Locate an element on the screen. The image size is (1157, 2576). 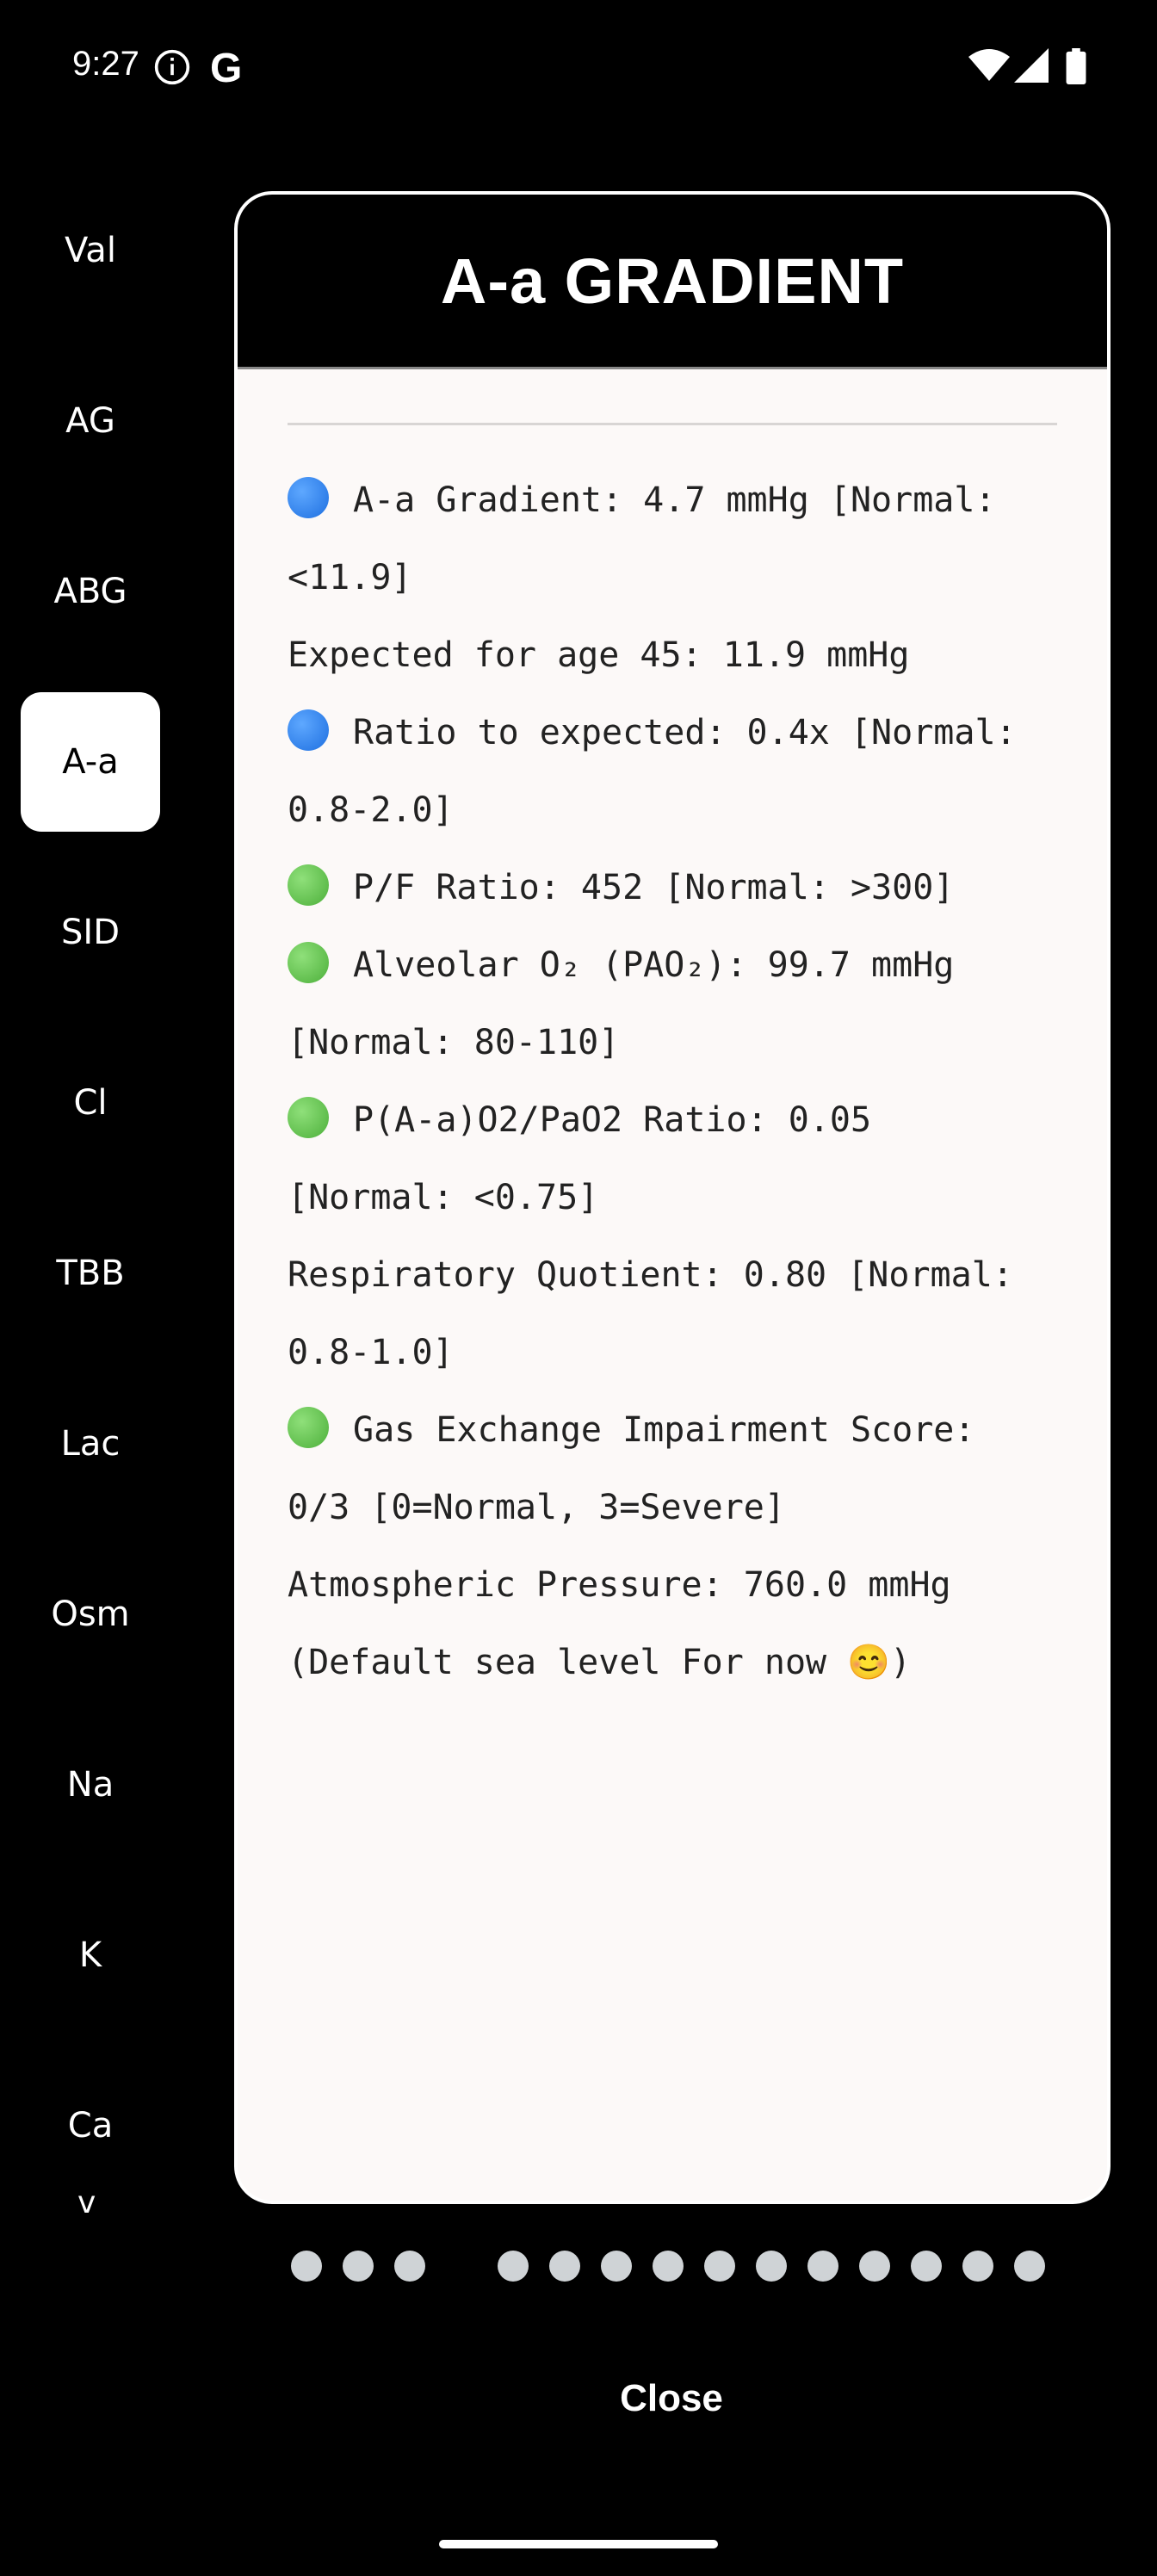
sidebar-item-label: Osm is located at coordinates (90, 1615).